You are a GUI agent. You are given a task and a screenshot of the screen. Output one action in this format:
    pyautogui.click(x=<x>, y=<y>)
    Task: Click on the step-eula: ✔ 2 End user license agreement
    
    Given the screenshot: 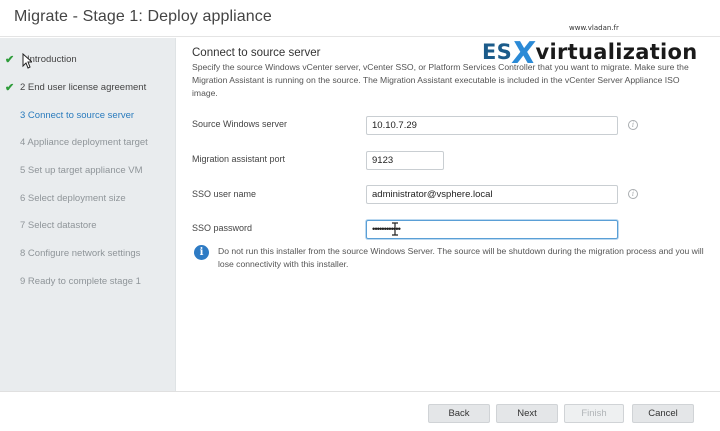 What is the action you would take?
    pyautogui.click(x=88, y=88)
    